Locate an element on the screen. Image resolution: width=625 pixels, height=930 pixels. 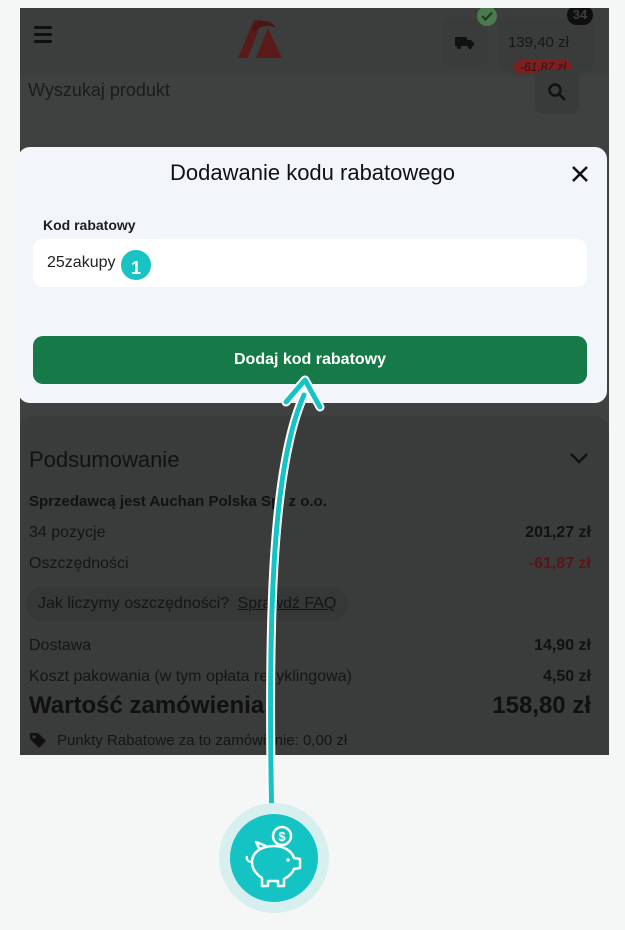
check-icon is located at coordinates (487, 16).